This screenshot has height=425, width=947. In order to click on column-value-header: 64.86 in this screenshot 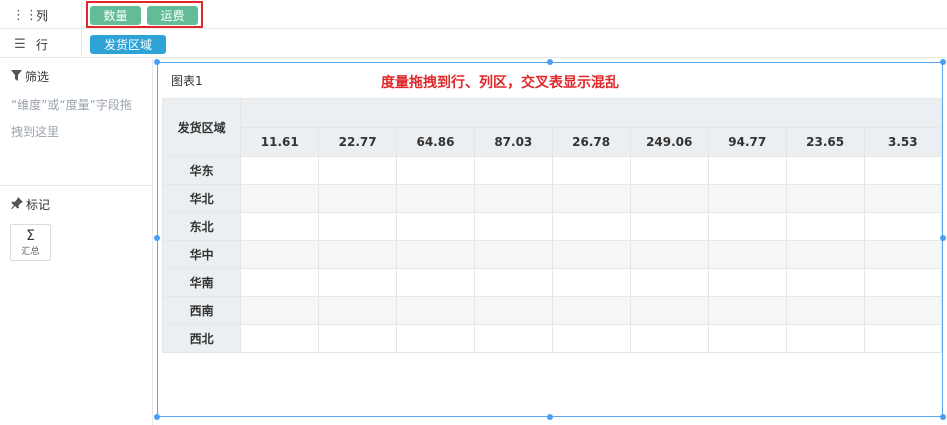, I will do `click(435, 142)`.